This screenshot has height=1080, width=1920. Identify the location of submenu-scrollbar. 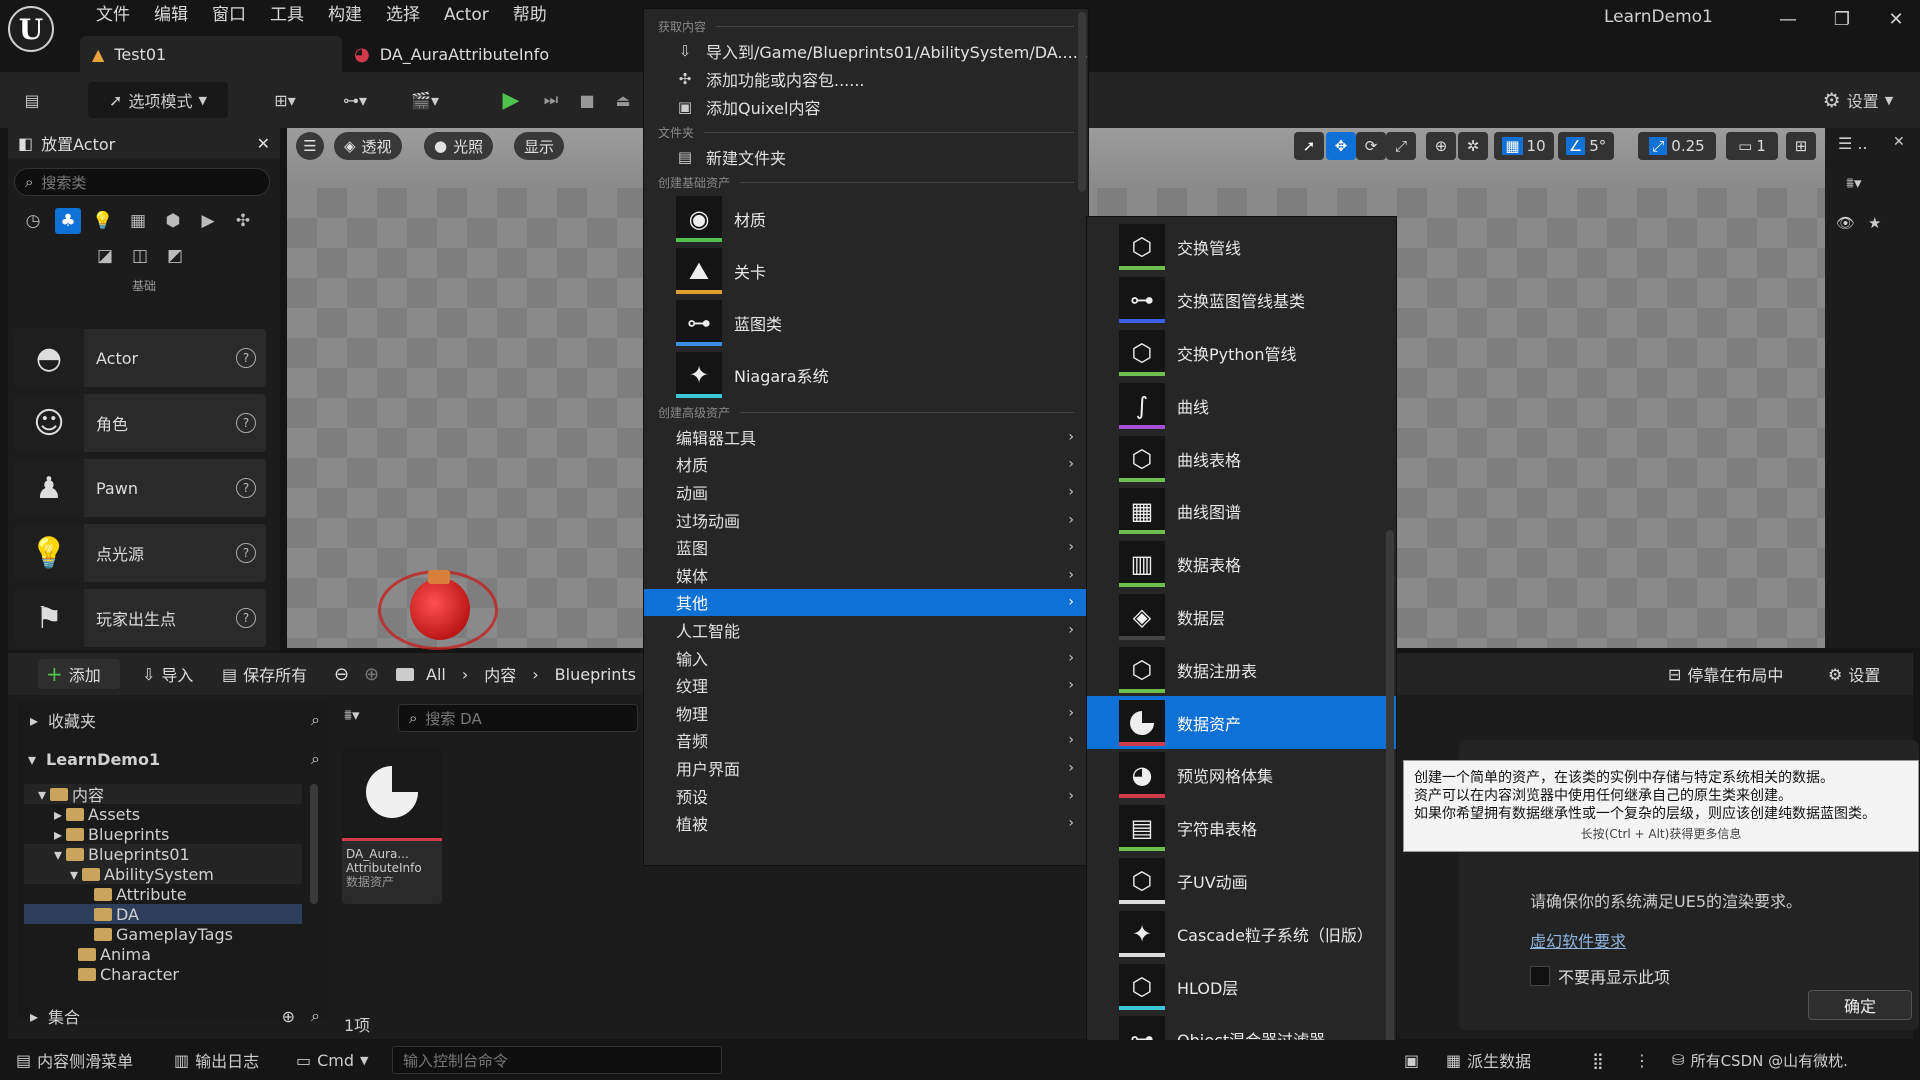
(1390, 800).